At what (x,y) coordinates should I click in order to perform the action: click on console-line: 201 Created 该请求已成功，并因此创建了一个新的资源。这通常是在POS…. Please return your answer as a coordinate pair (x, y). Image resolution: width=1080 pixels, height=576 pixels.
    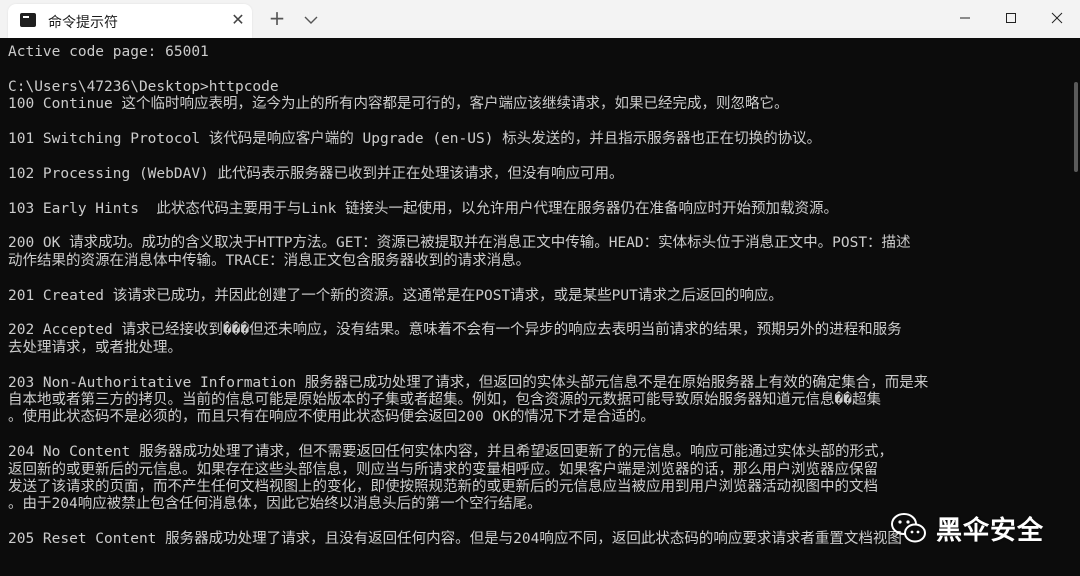
    Looking at the image, I should click on (395, 295).